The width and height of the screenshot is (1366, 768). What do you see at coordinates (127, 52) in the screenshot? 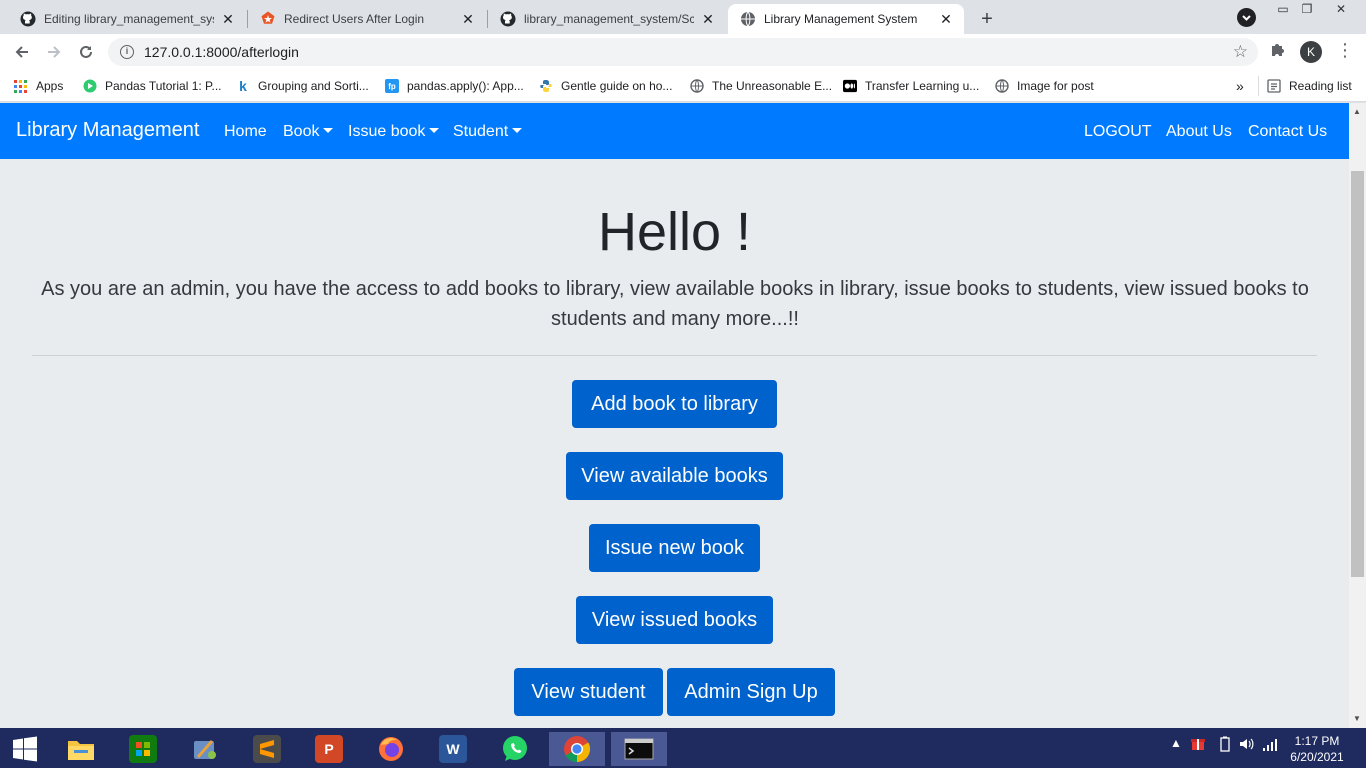
I see `site-info-icon: i` at bounding box center [127, 52].